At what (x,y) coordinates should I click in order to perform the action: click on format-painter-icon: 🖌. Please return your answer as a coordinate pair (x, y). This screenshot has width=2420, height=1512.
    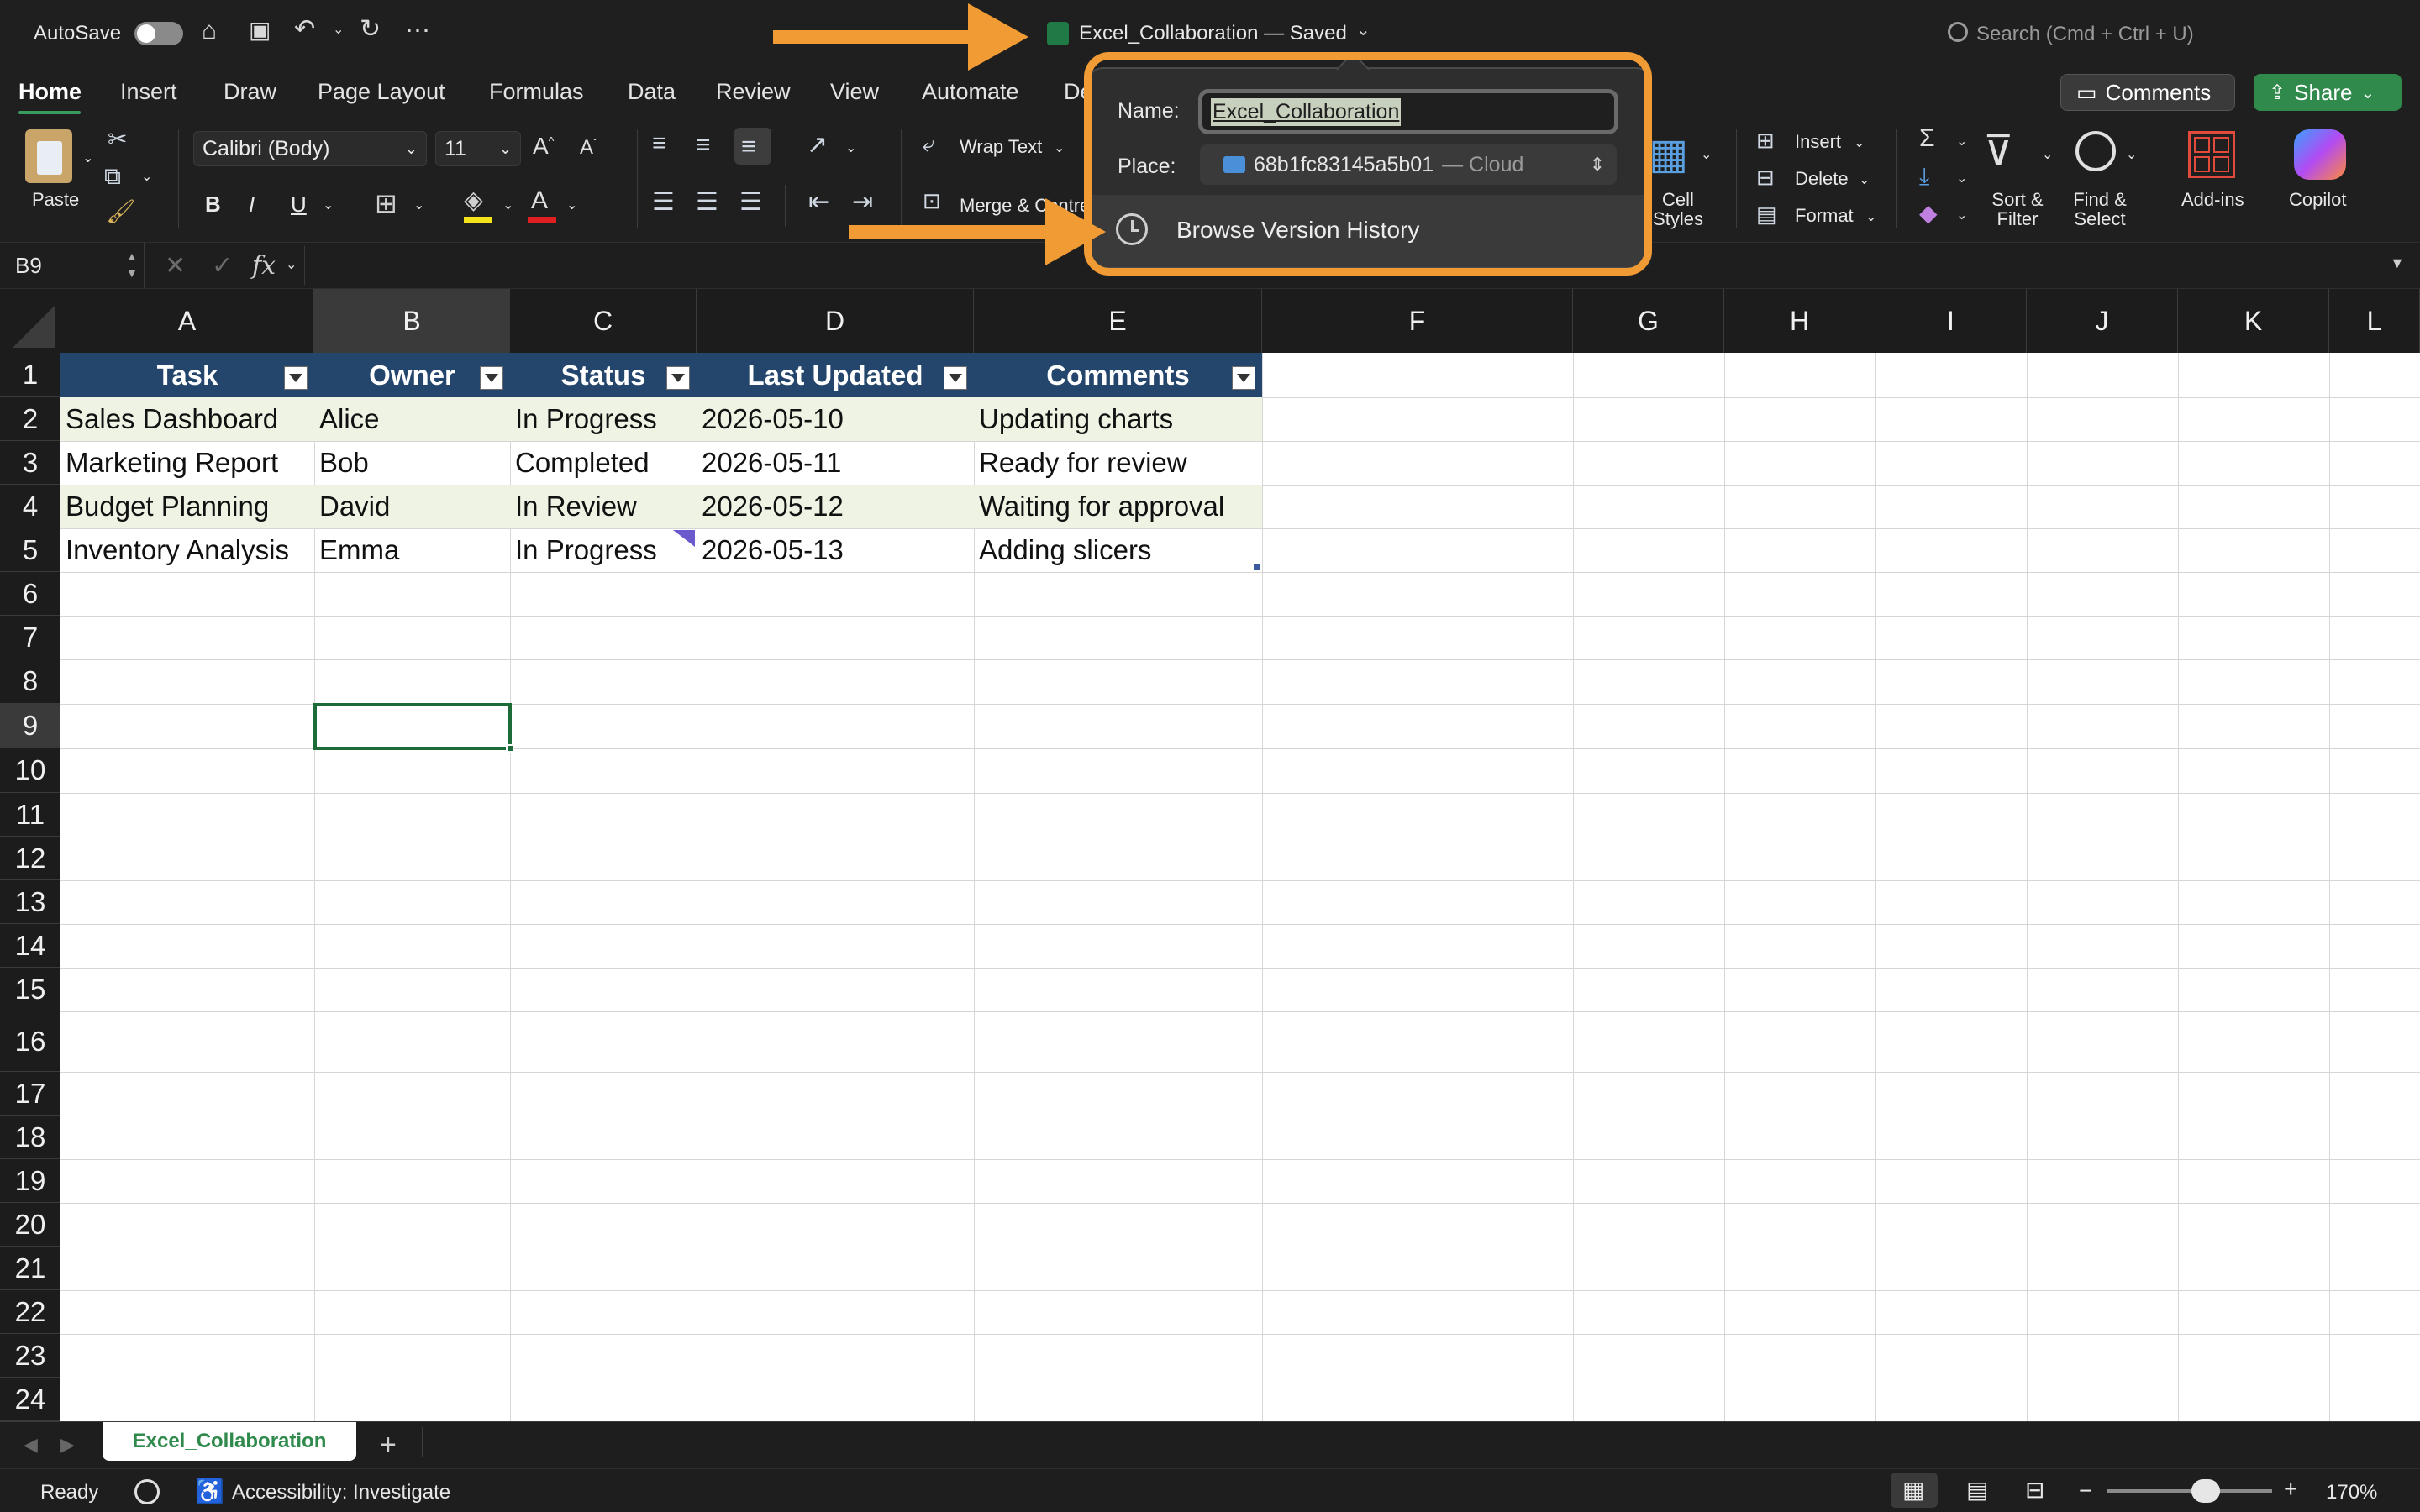
    Looking at the image, I should click on (121, 211).